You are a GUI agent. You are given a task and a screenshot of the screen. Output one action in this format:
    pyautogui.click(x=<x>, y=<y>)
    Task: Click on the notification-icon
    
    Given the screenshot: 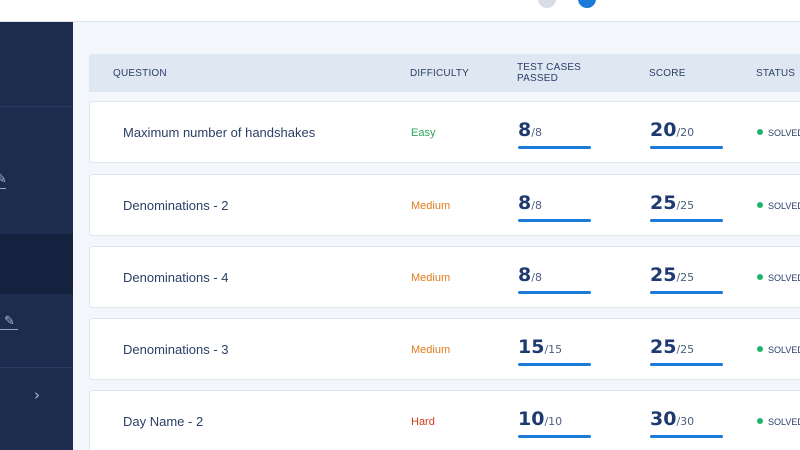 What is the action you would take?
    pyautogui.click(x=547, y=4)
    